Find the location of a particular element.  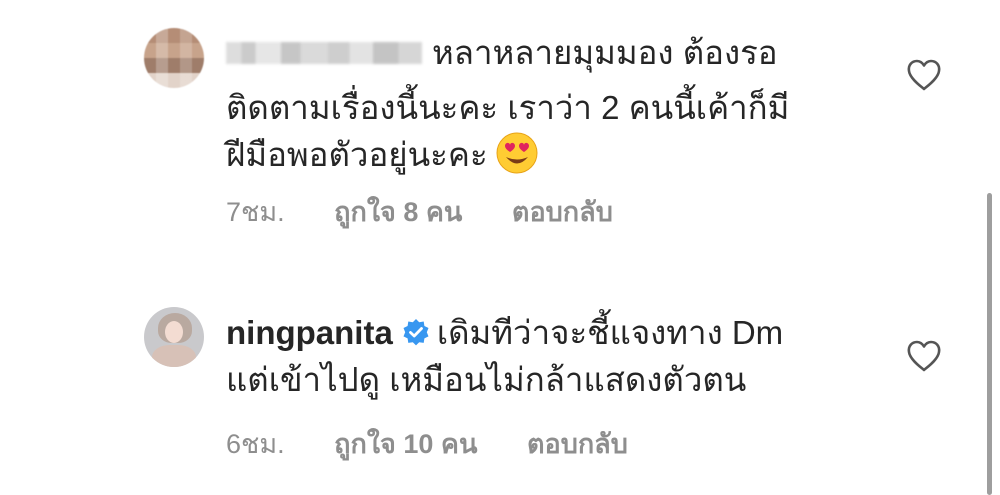

comment-time: 6ชม. is located at coordinates (255, 444).